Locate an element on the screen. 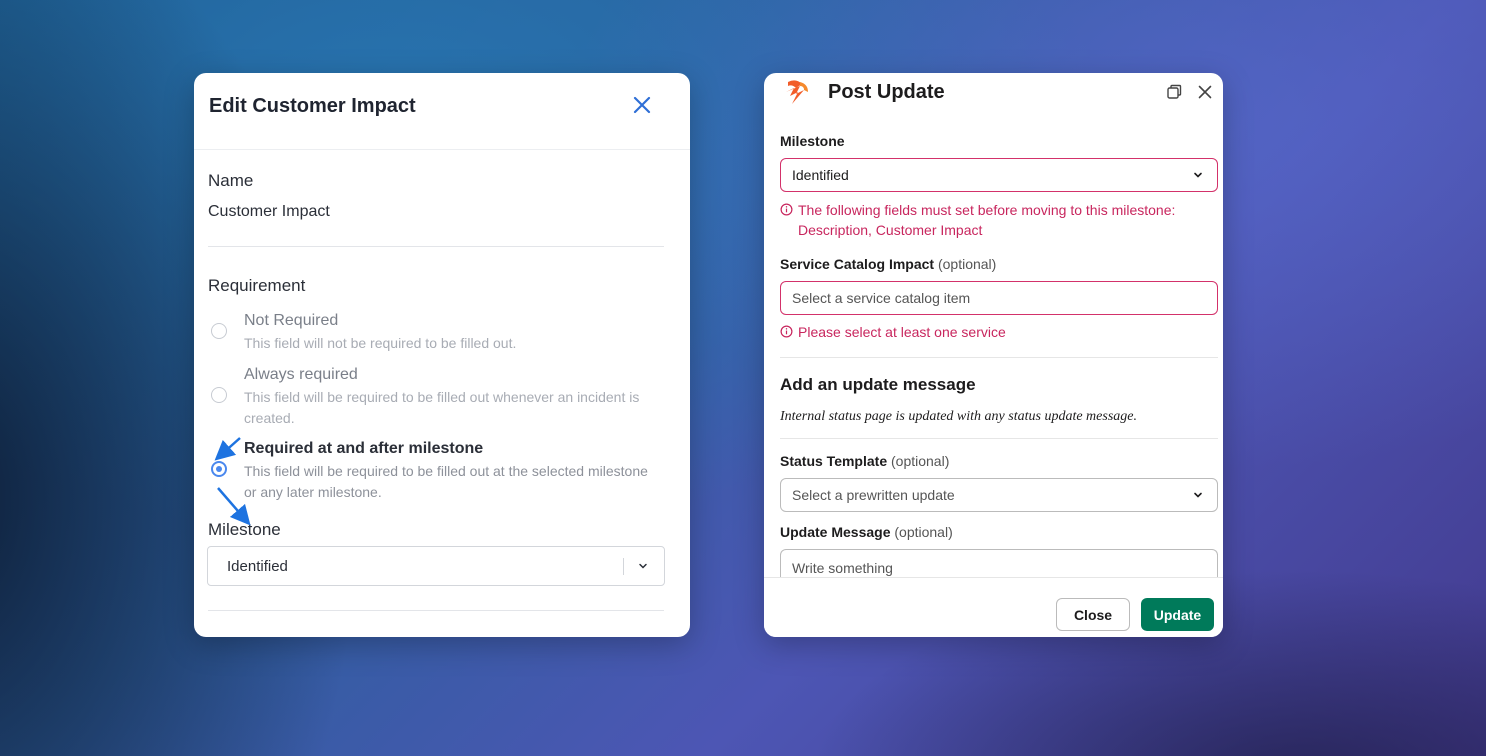  service-catalog-placeholder: Select a service catalog item is located at coordinates (881, 298).